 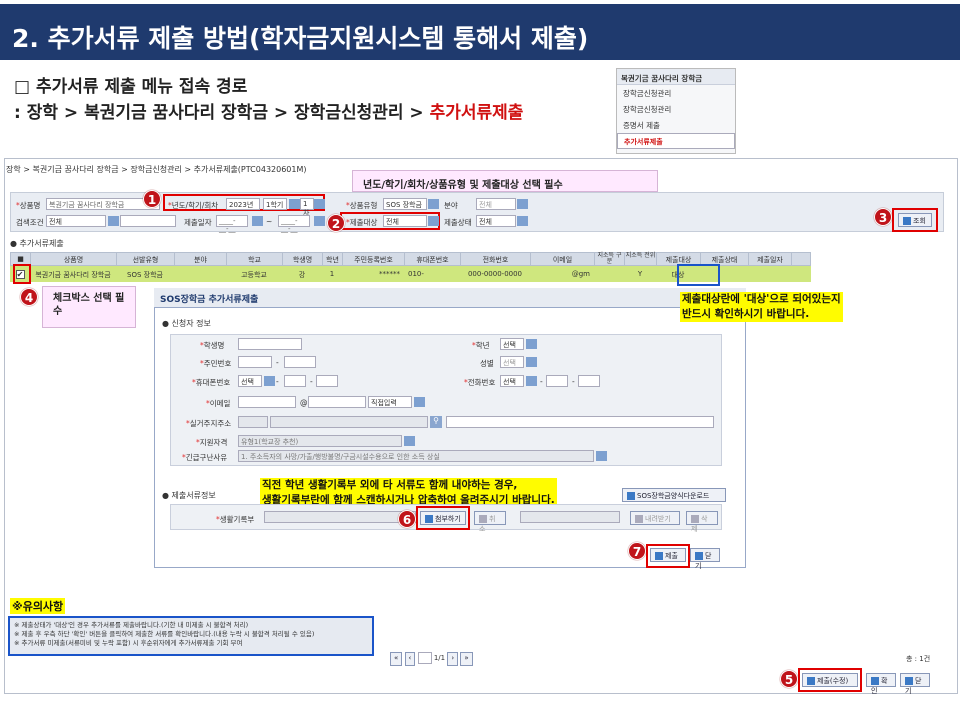 I want to click on date-to: ____-__-__, so click(x=294, y=224).